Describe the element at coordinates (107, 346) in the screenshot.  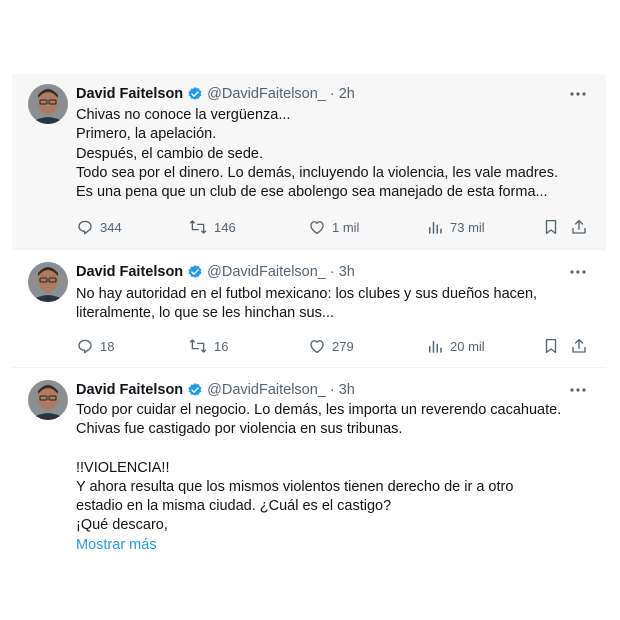
I see `reply-count: 18` at that location.